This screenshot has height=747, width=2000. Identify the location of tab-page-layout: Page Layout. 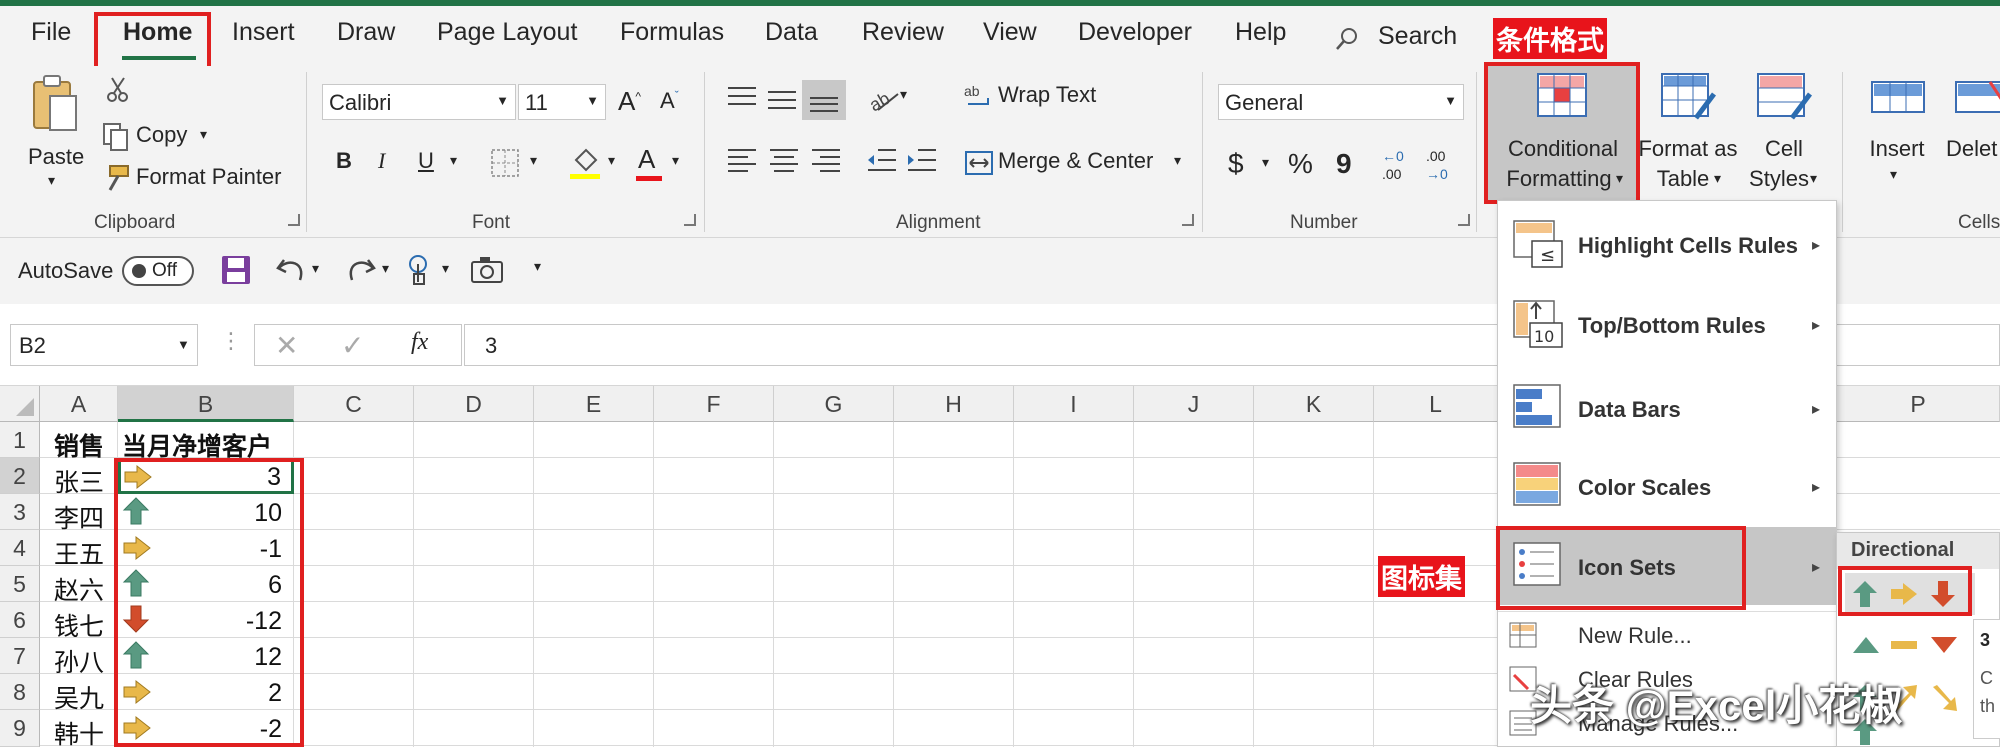
(507, 32).